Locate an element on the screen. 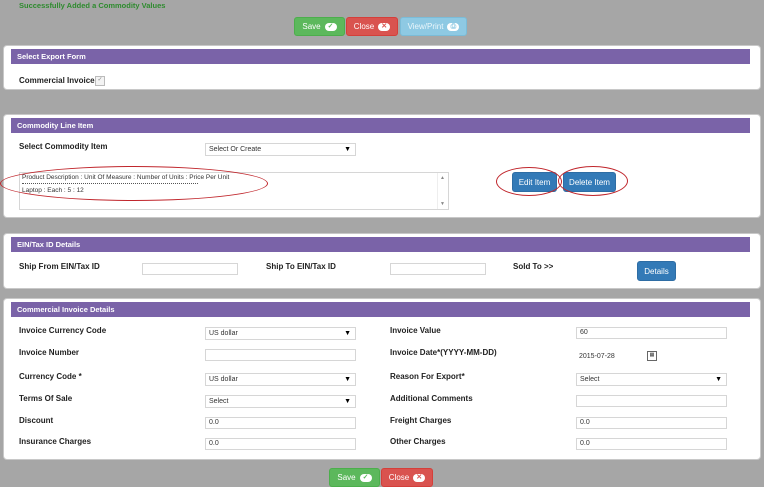  currency-code-value: US dollar is located at coordinates (223, 379).